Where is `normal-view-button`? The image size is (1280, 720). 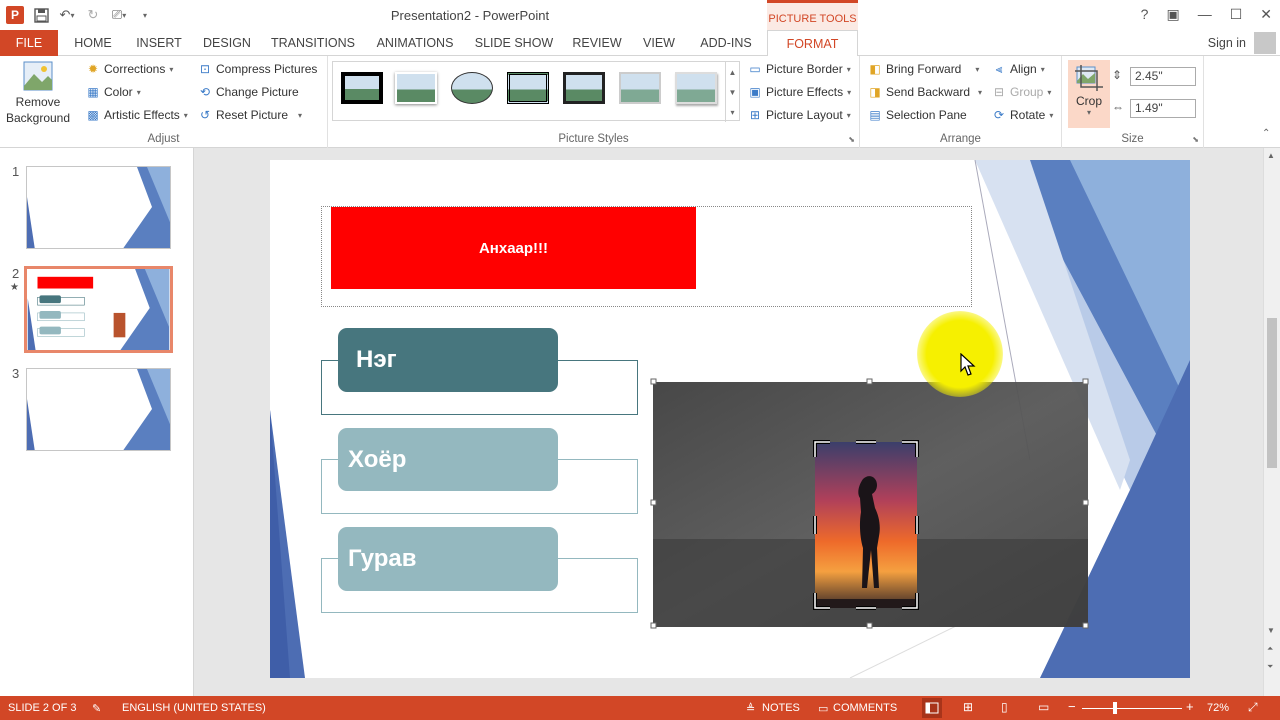
normal-view-button is located at coordinates (932, 708).